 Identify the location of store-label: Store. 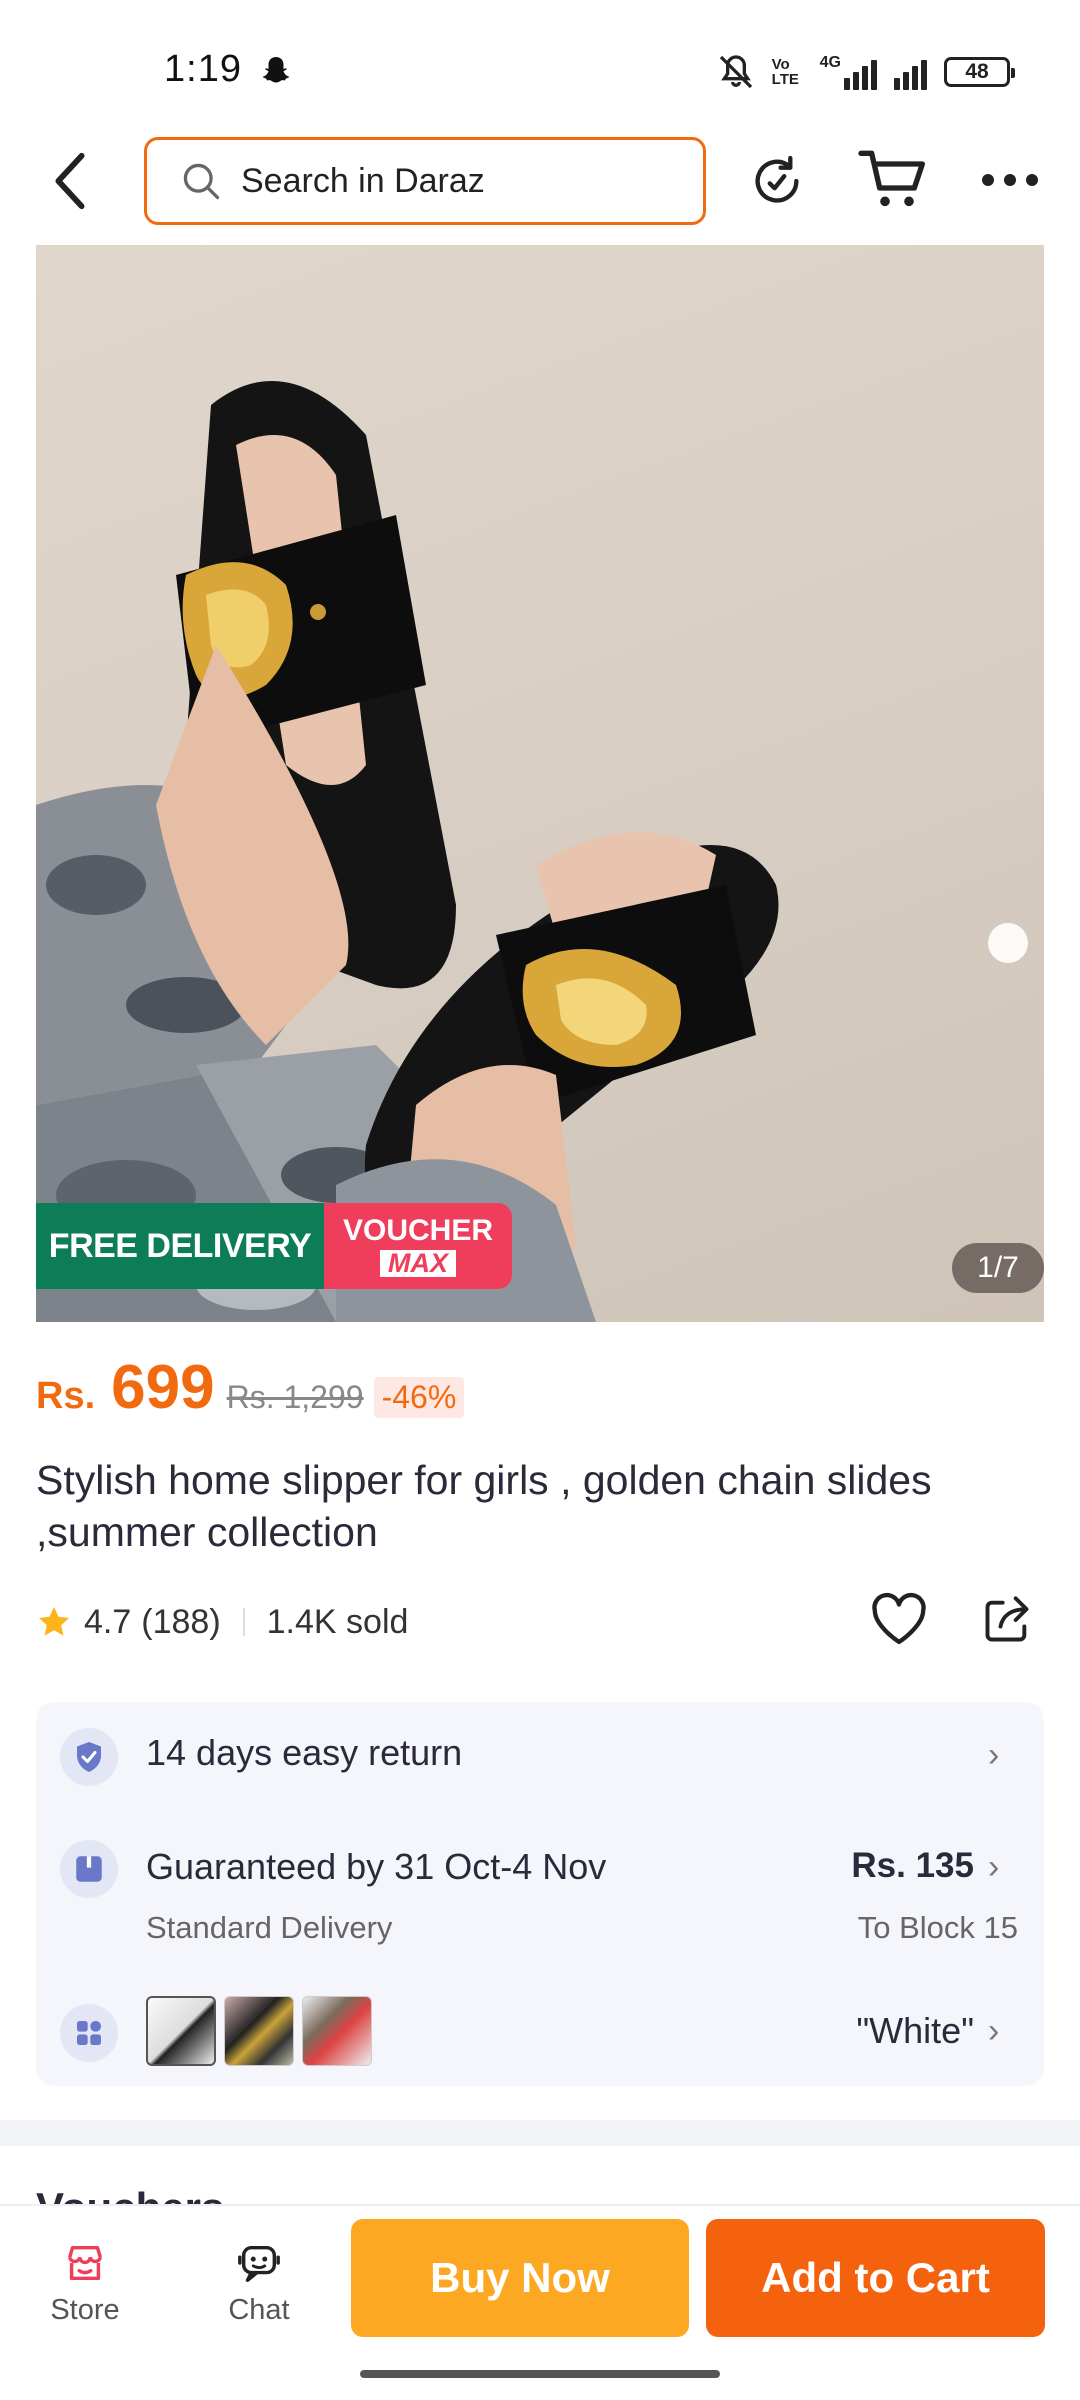
(85, 2310).